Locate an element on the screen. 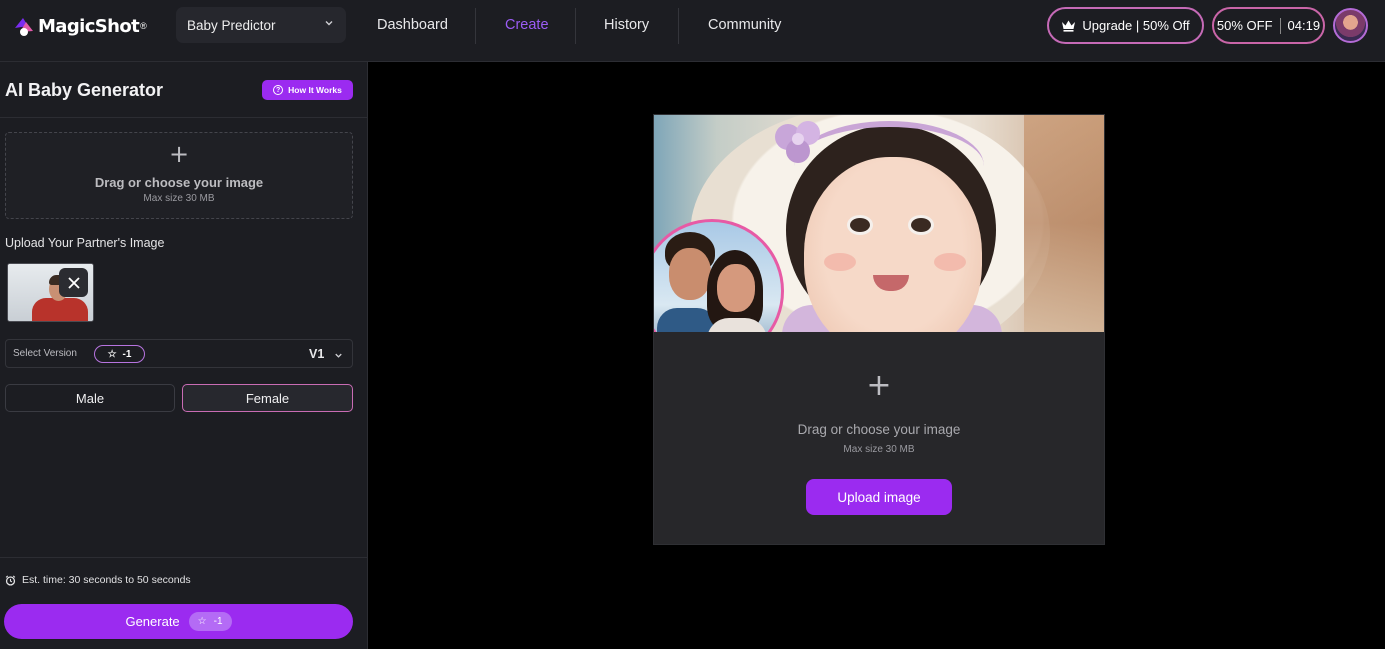 This screenshot has width=1385, height=649. tool-selector-dropdown: Baby Predictor is located at coordinates (261, 25).